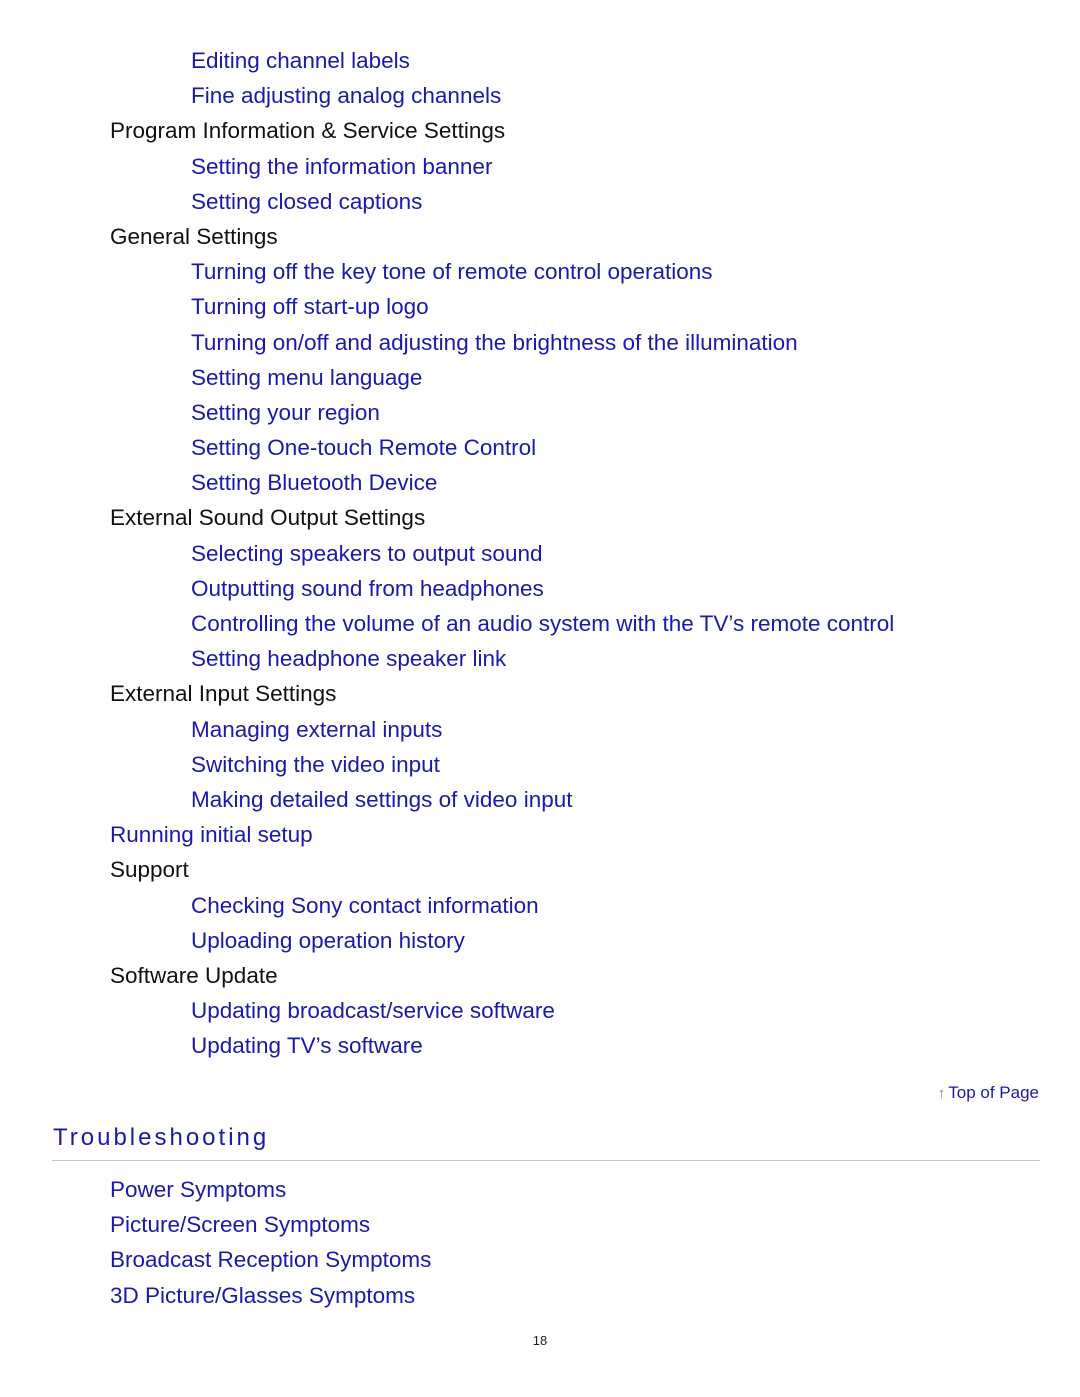 This screenshot has height=1397, width=1080. I want to click on top-of-page-label: Top of Page, so click(993, 1092).